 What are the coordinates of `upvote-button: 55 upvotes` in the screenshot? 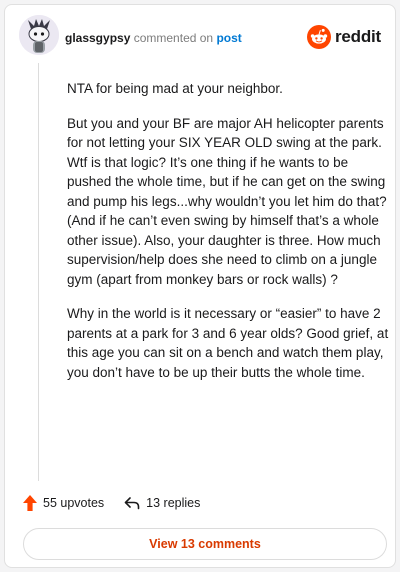 It's located at (63, 503).